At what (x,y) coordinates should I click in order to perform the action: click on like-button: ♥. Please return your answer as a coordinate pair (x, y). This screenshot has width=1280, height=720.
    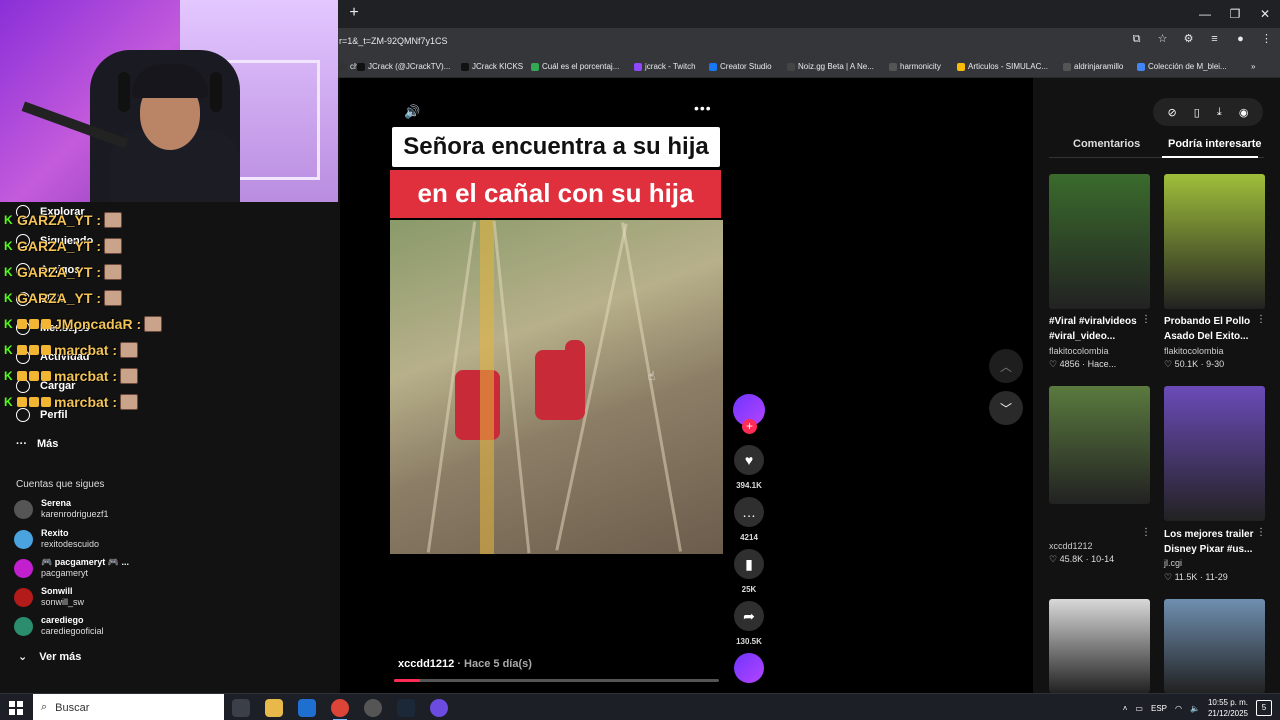
    Looking at the image, I should click on (749, 460).